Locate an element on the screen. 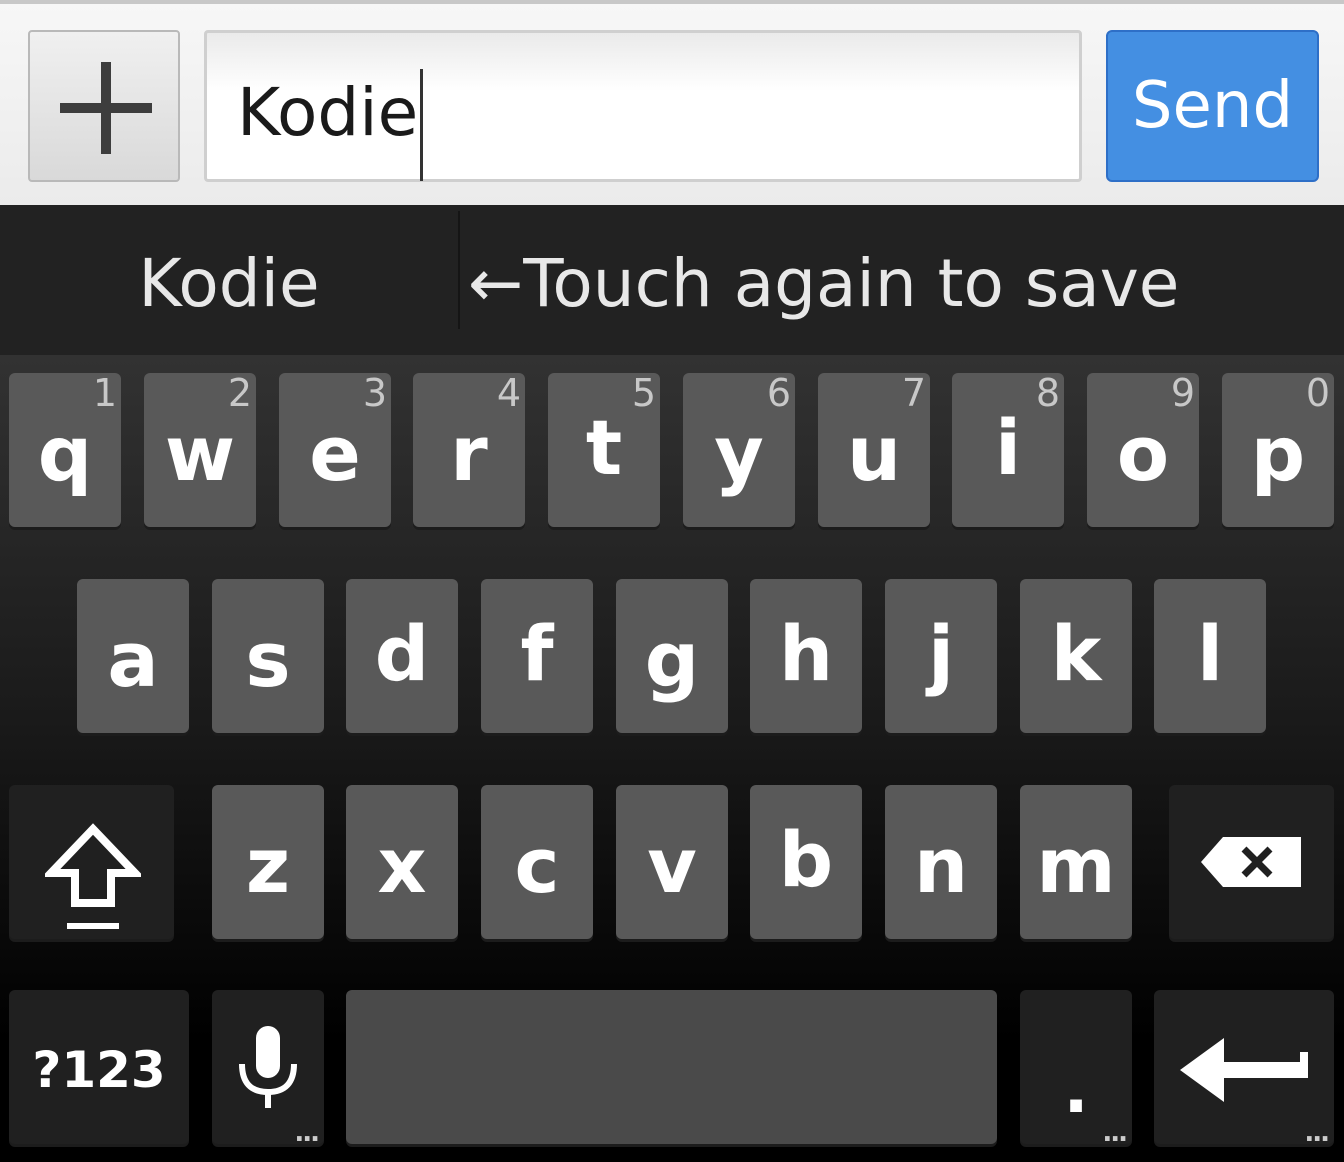 The height and width of the screenshot is (1162, 1344). shift-key is located at coordinates (91, 862).